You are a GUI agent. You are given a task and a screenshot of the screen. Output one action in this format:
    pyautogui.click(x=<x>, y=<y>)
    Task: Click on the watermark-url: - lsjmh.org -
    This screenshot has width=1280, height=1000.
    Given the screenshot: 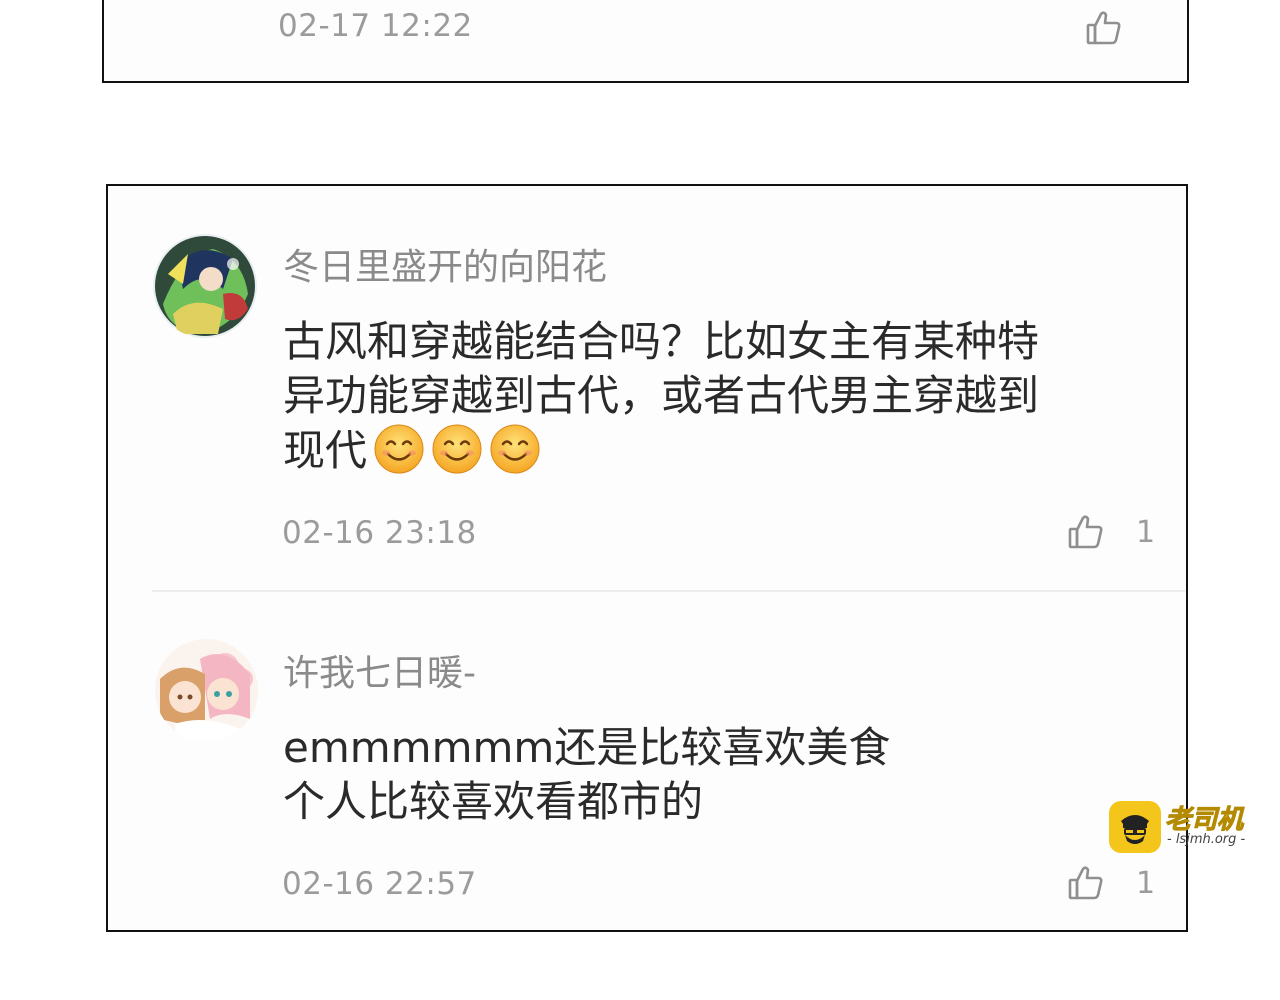 What is the action you would take?
    pyautogui.click(x=1206, y=839)
    